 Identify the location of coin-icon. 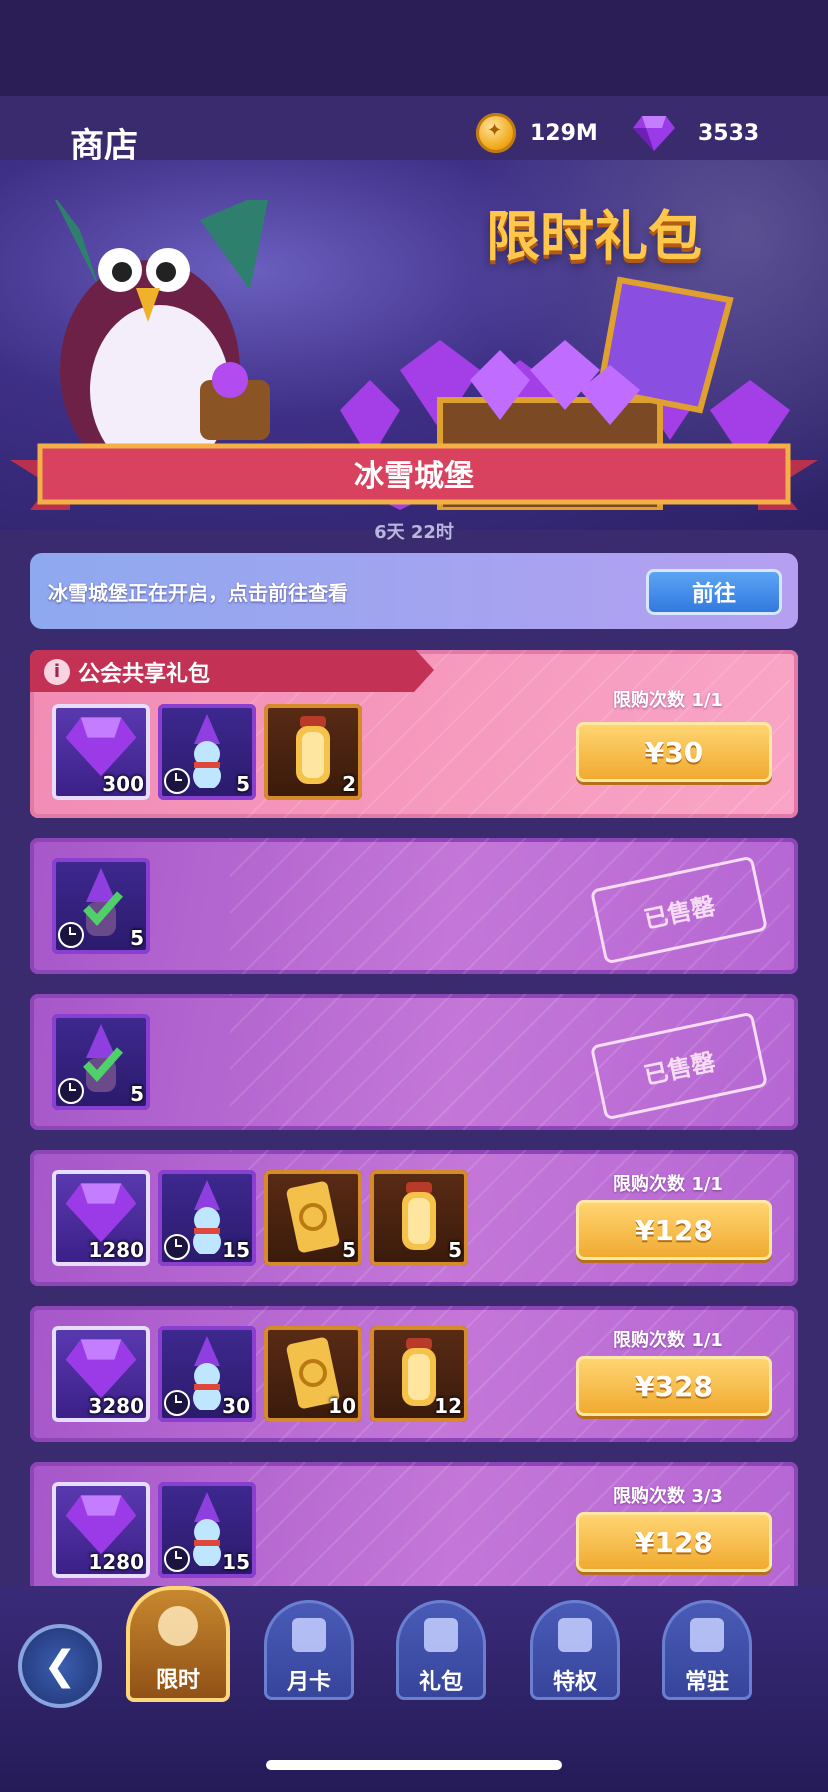
(496, 133).